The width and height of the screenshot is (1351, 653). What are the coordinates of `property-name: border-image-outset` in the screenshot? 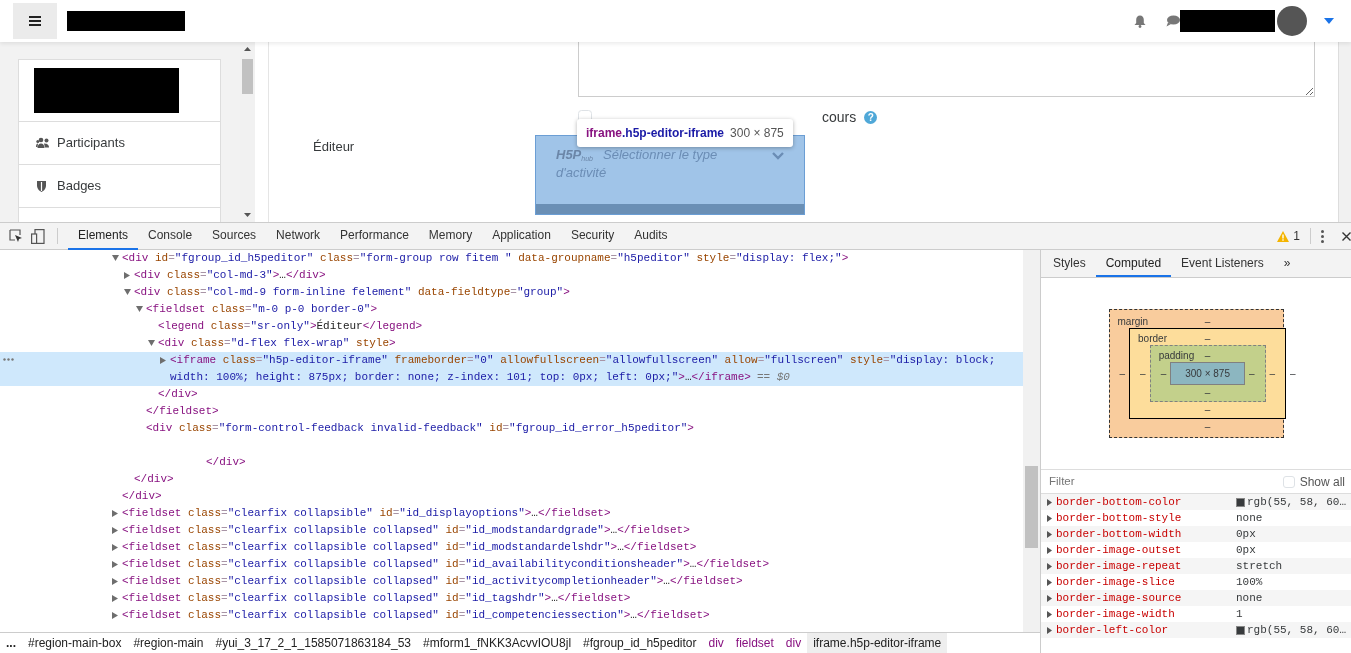 It's located at (1119, 550).